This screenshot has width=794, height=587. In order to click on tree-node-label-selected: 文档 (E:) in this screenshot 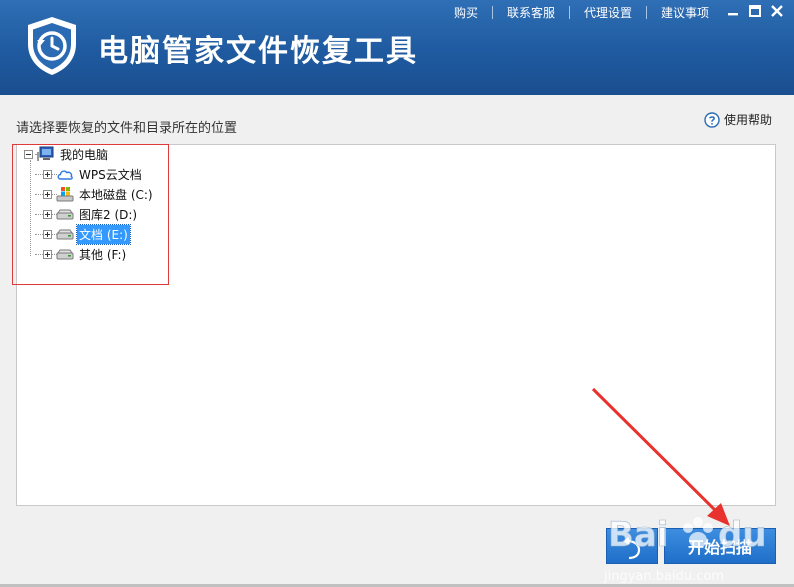, I will do `click(103, 234)`.